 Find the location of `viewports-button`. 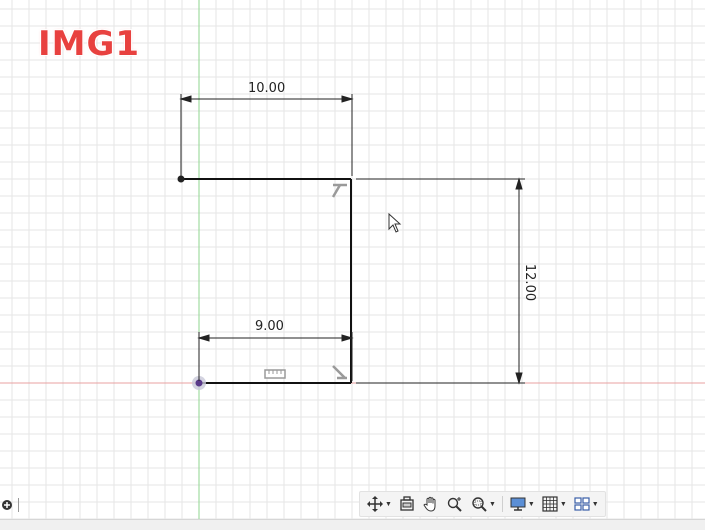

viewports-button is located at coordinates (582, 504).